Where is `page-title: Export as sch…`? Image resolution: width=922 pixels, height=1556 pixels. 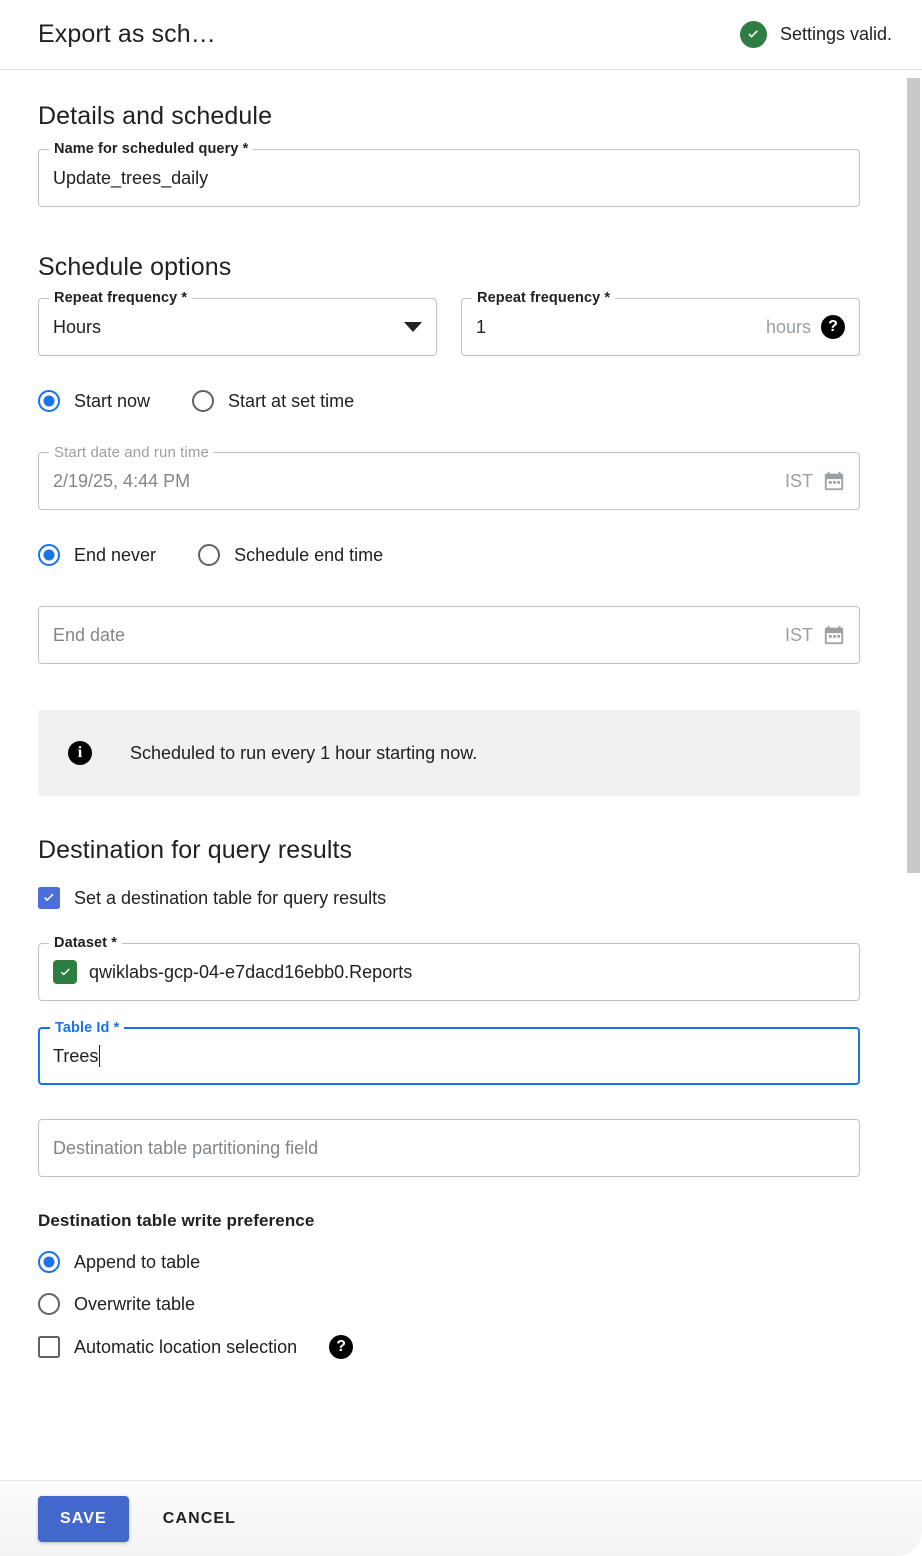 page-title: Export as sch… is located at coordinates (127, 34).